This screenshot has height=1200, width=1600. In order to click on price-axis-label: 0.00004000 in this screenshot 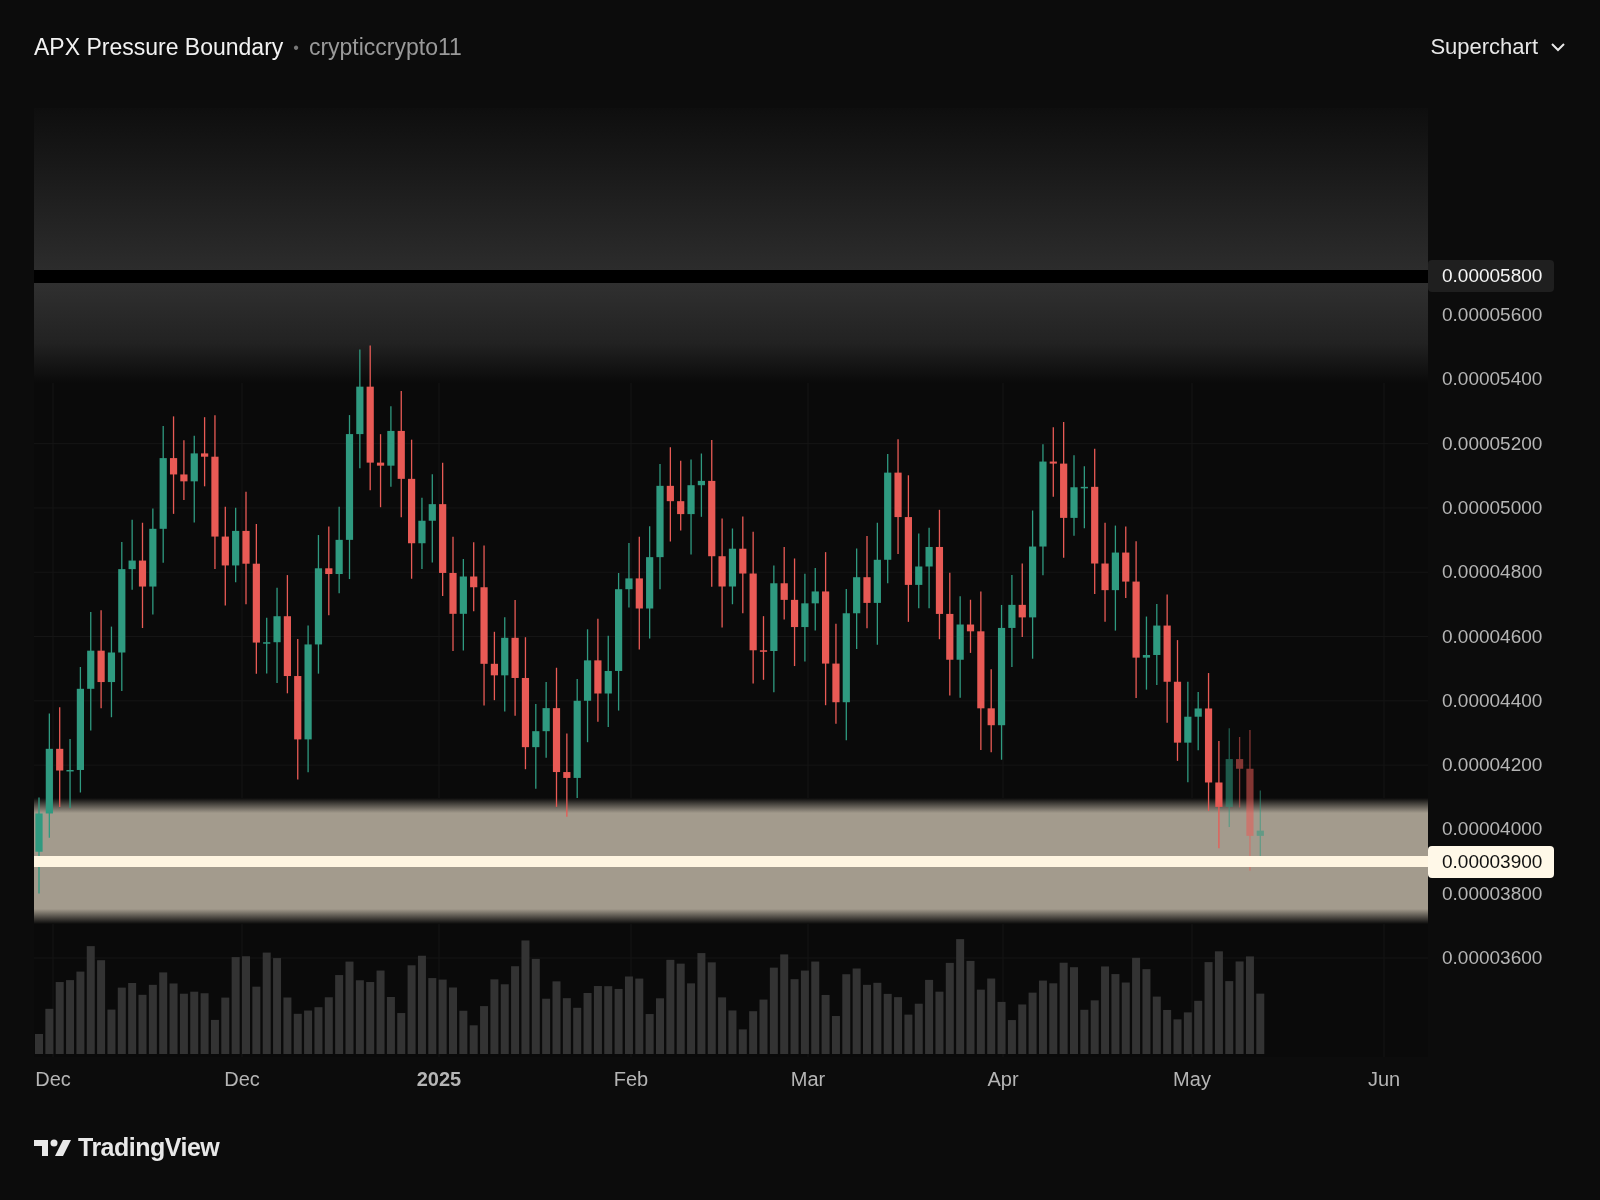, I will do `click(1492, 829)`.